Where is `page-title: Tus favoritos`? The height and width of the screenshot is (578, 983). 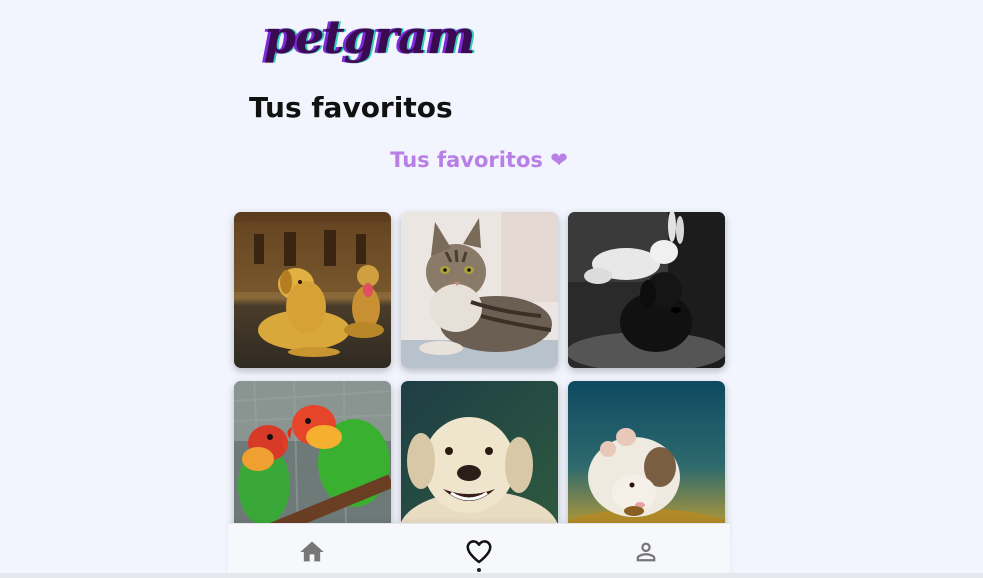 page-title: Tus favoritos is located at coordinates (351, 107).